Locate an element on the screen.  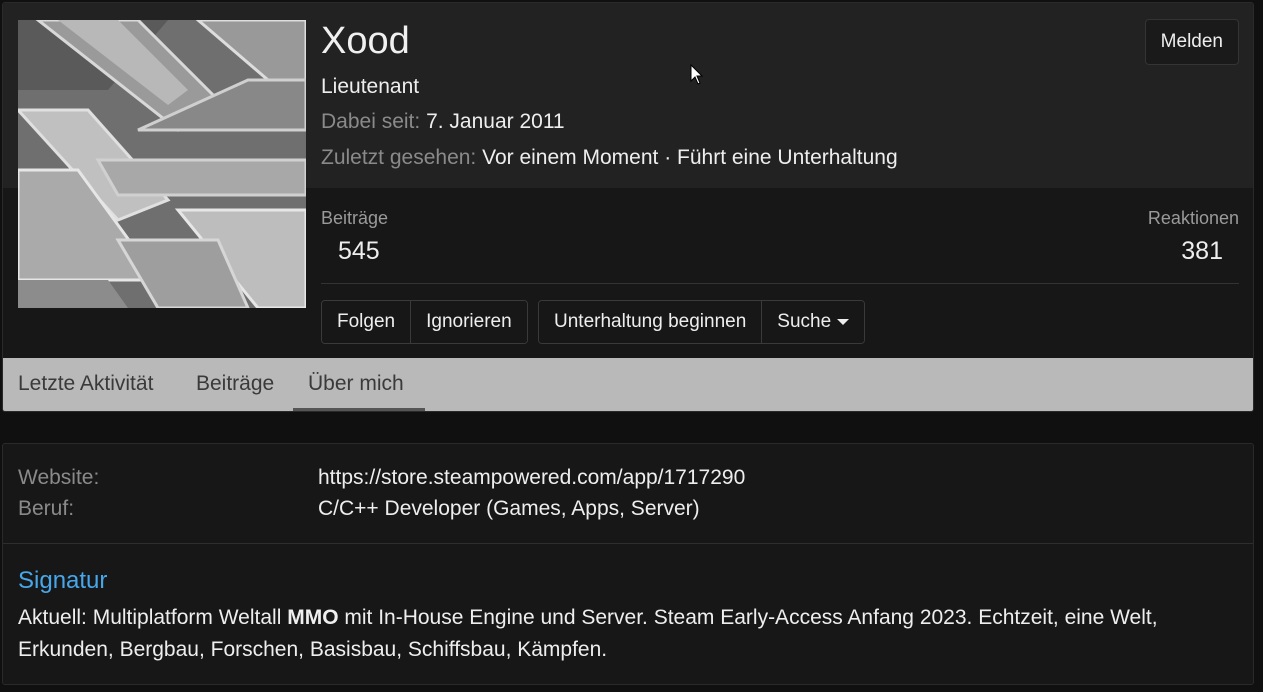
avatar is located at coordinates (162, 164).